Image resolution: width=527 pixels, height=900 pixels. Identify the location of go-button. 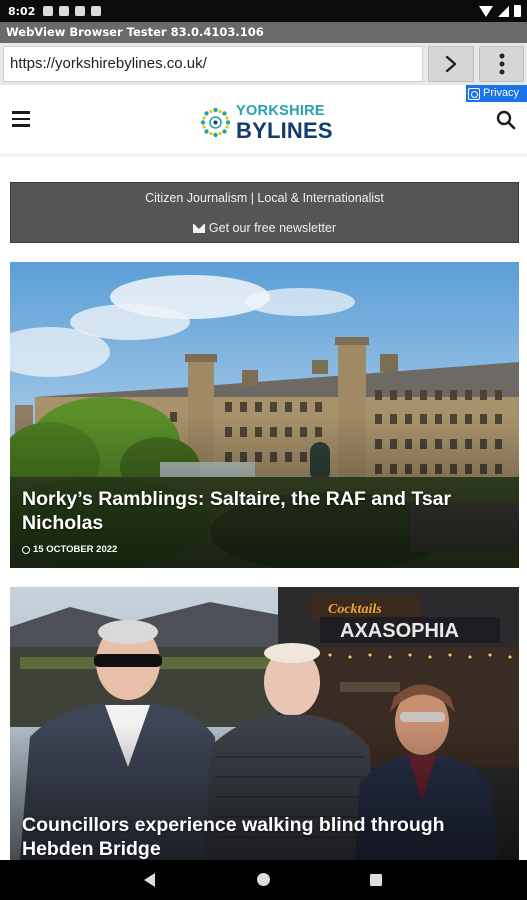
(451, 64).